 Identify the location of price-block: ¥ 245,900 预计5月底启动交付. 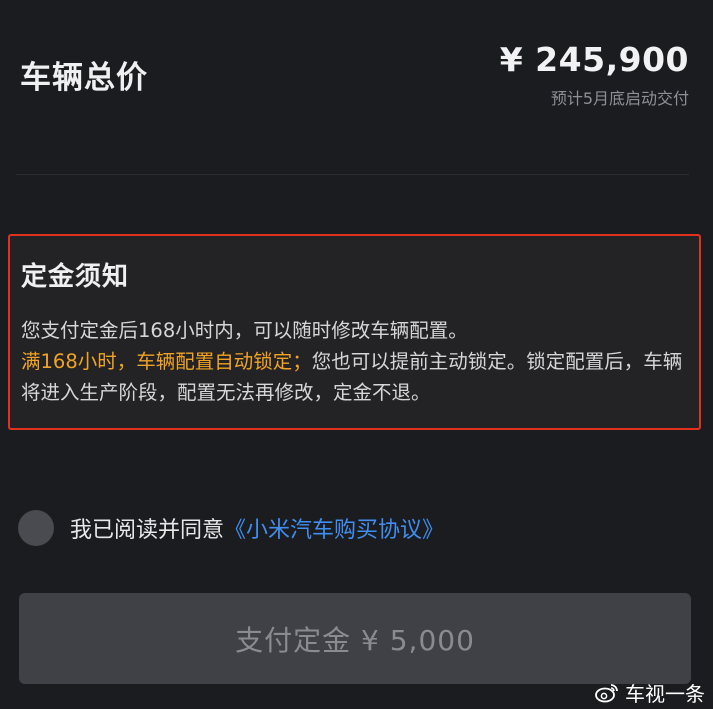
(594, 74).